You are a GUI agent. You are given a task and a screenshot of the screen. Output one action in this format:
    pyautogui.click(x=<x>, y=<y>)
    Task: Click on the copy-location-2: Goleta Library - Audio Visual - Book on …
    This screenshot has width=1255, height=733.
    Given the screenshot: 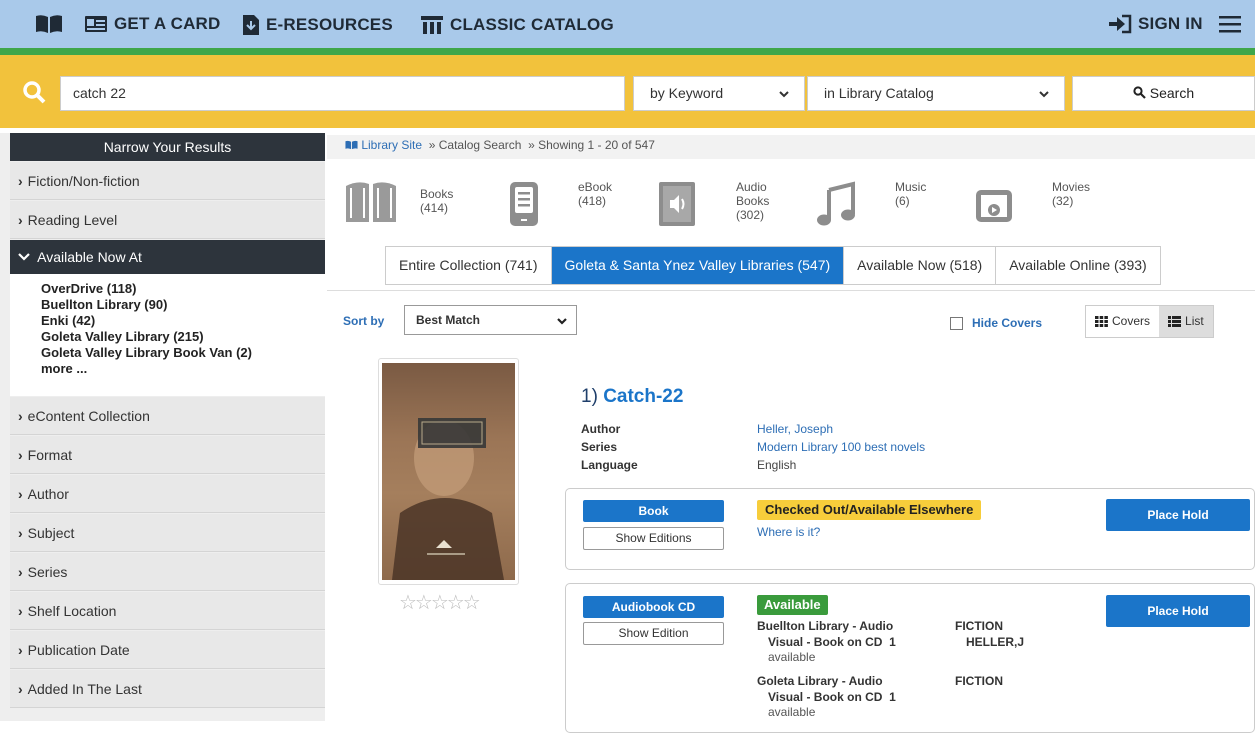 What is the action you would take?
    pyautogui.click(x=852, y=697)
    